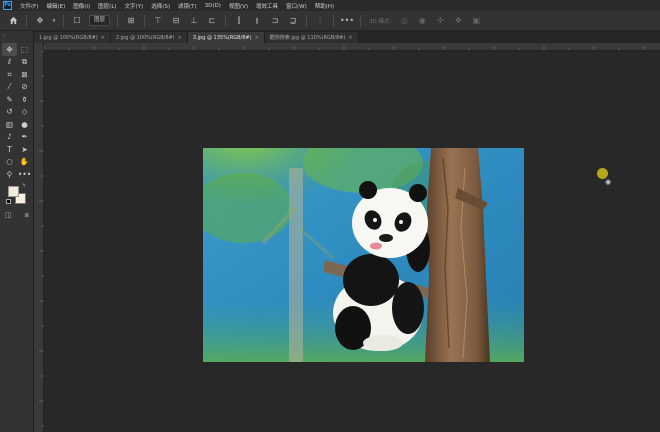  What do you see at coordinates (9, 99) in the screenshot?
I see `brush-tool-icon: ✎` at bounding box center [9, 99].